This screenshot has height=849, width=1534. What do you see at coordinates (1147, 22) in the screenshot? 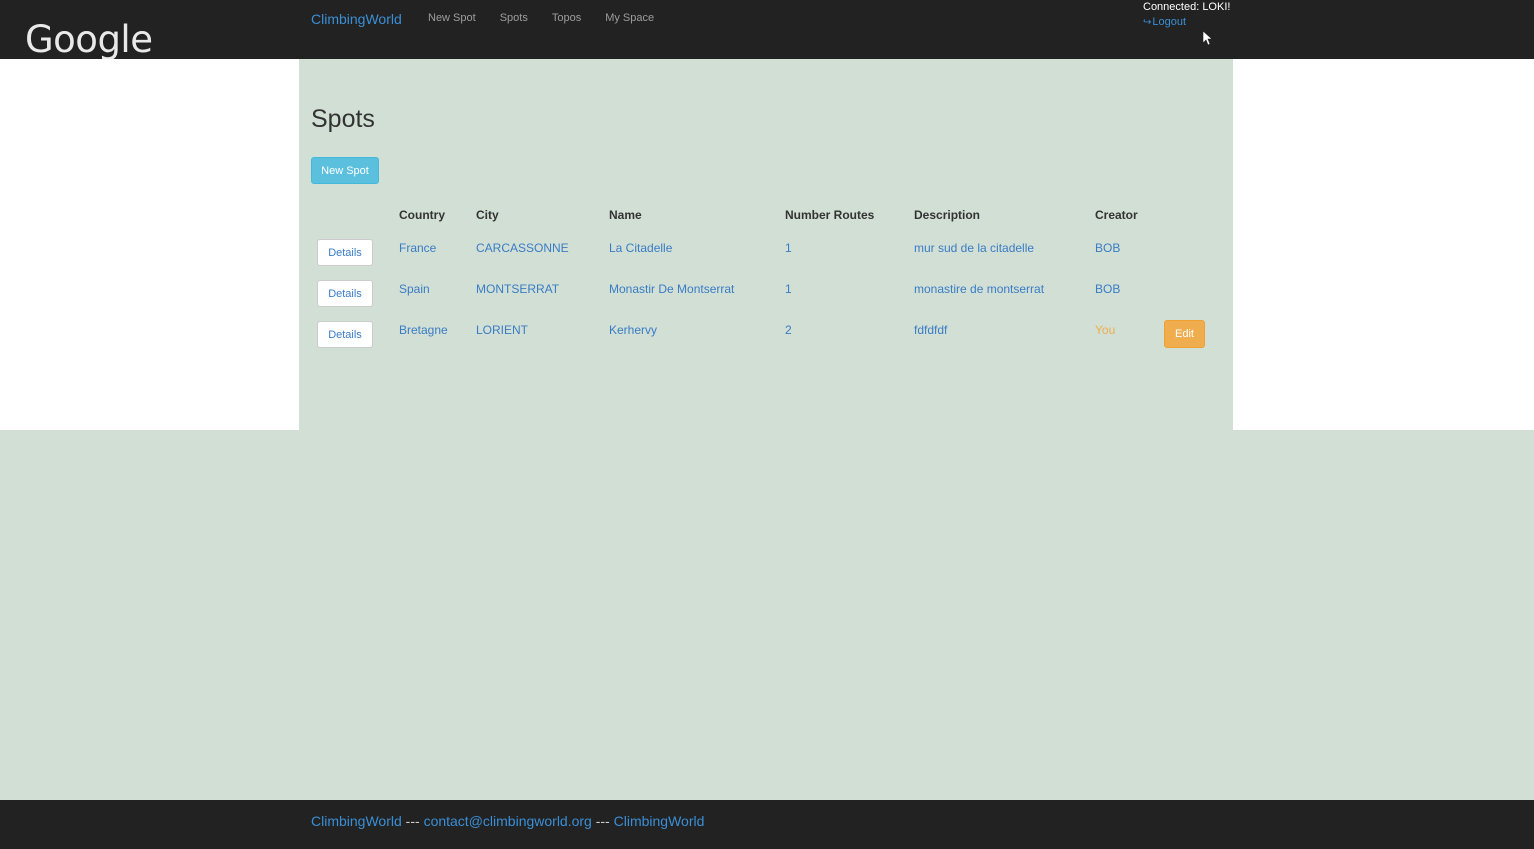
I see `logout-icon: ↪` at bounding box center [1147, 22].